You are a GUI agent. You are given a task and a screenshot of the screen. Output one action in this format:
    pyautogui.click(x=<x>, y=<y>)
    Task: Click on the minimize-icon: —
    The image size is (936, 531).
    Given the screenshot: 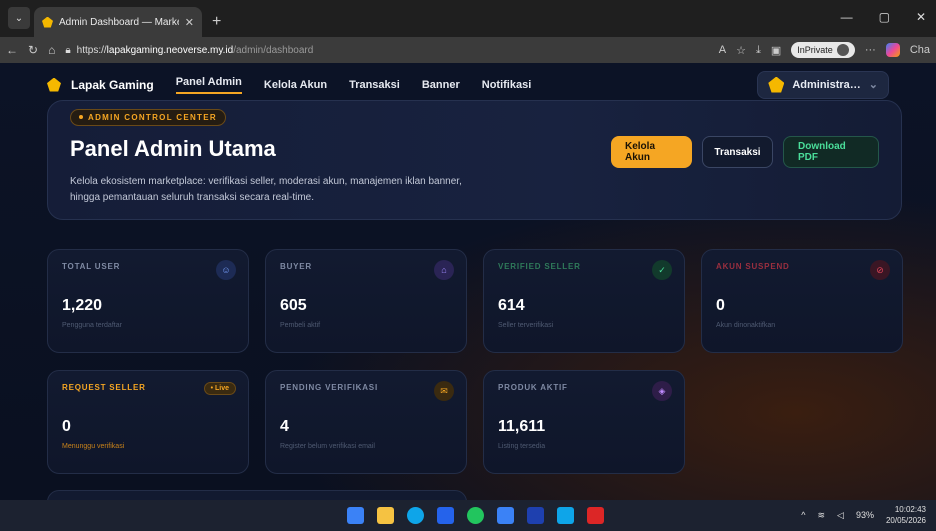 What is the action you would take?
    pyautogui.click(x=847, y=17)
    